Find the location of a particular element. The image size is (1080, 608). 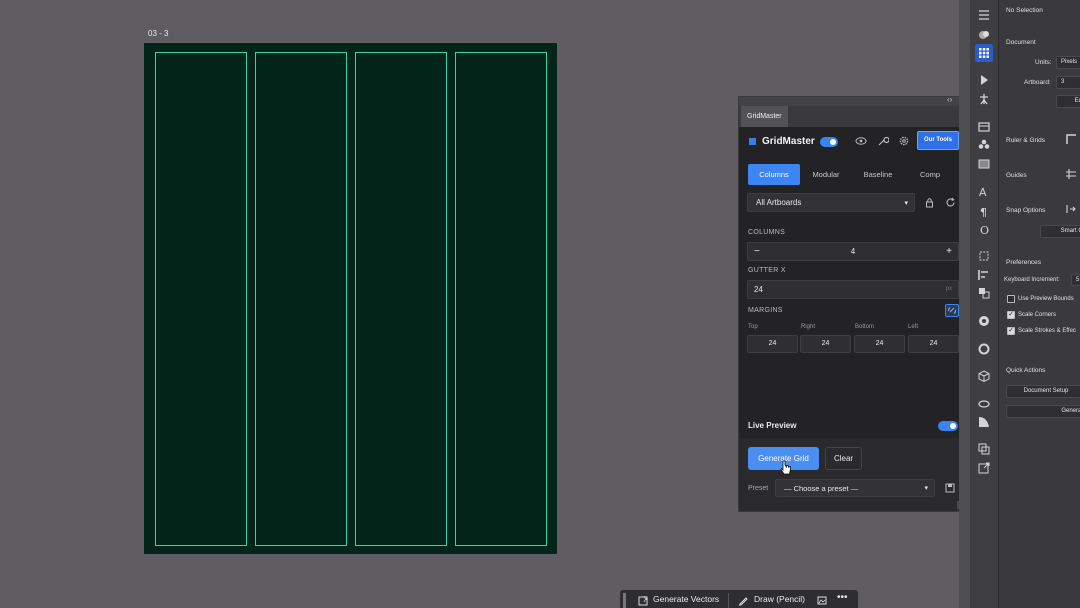

increment-button: + is located at coordinates (949, 251).